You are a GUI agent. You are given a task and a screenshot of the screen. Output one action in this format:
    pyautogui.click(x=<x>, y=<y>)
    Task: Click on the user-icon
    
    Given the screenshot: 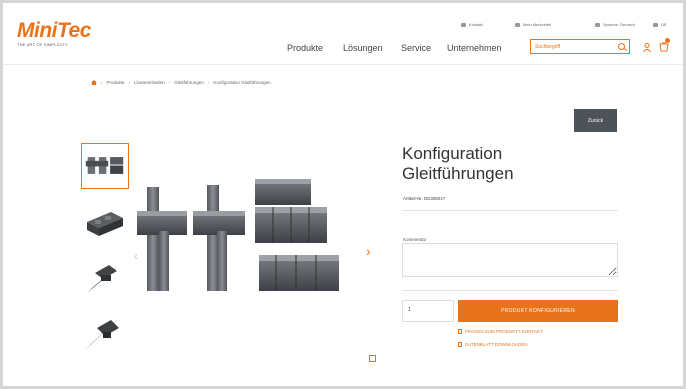 What is the action you would take?
    pyautogui.click(x=647, y=47)
    